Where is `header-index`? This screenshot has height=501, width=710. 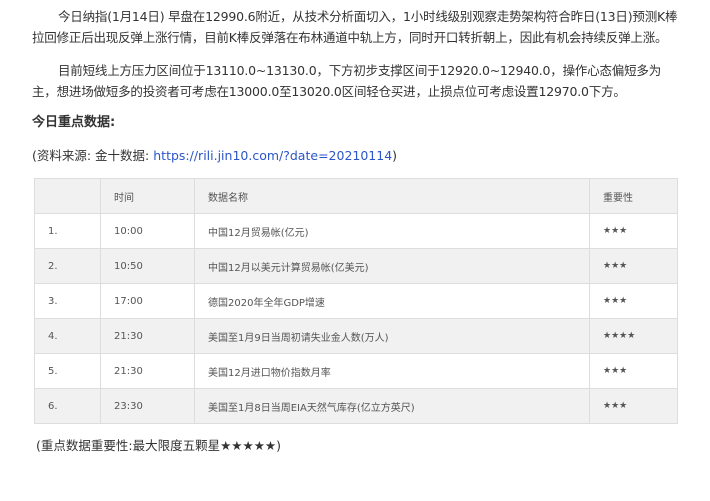 header-index is located at coordinates (67, 196).